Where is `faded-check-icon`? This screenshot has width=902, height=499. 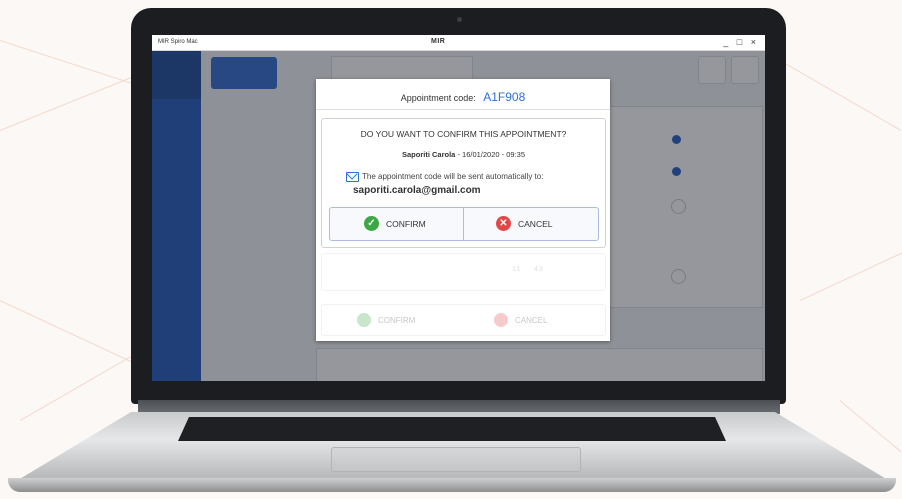 faded-check-icon is located at coordinates (364, 320).